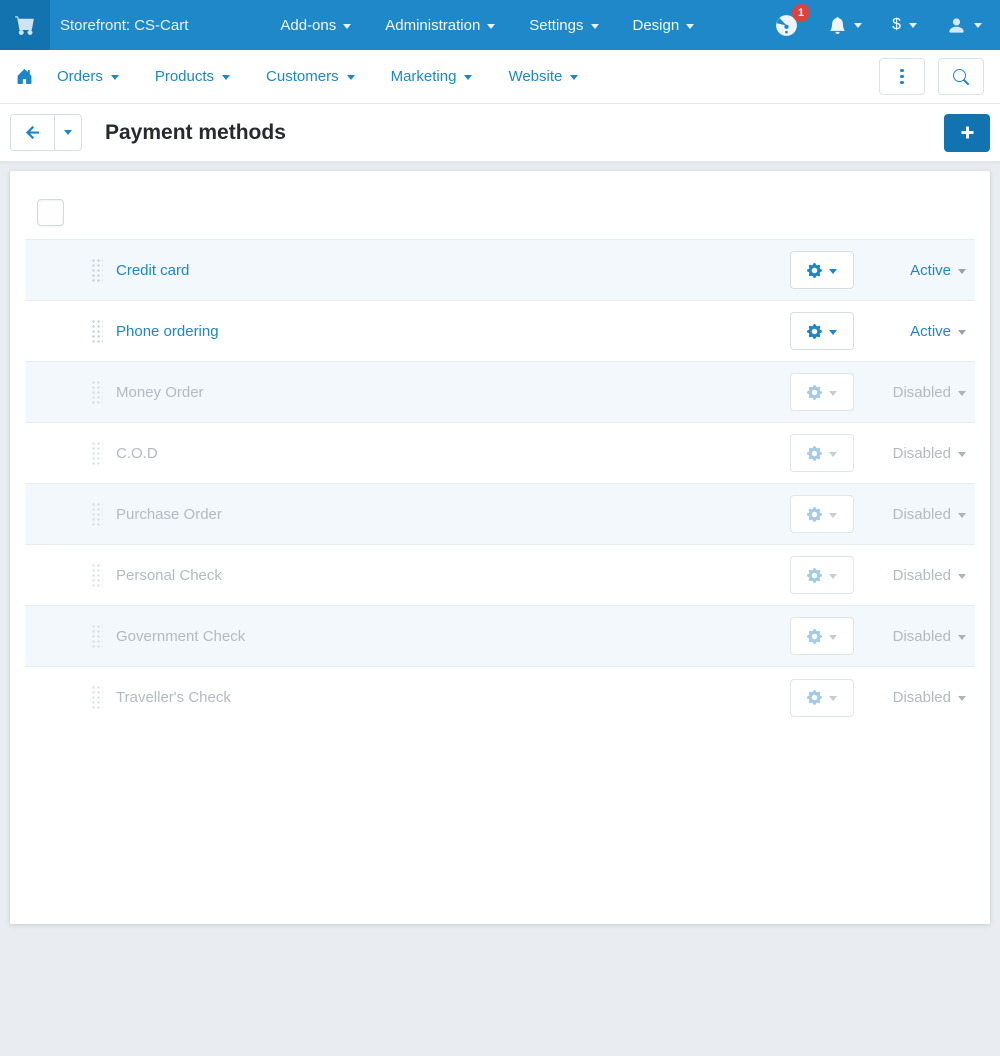 The width and height of the screenshot is (1000, 1056). I want to click on back-button, so click(32, 132).